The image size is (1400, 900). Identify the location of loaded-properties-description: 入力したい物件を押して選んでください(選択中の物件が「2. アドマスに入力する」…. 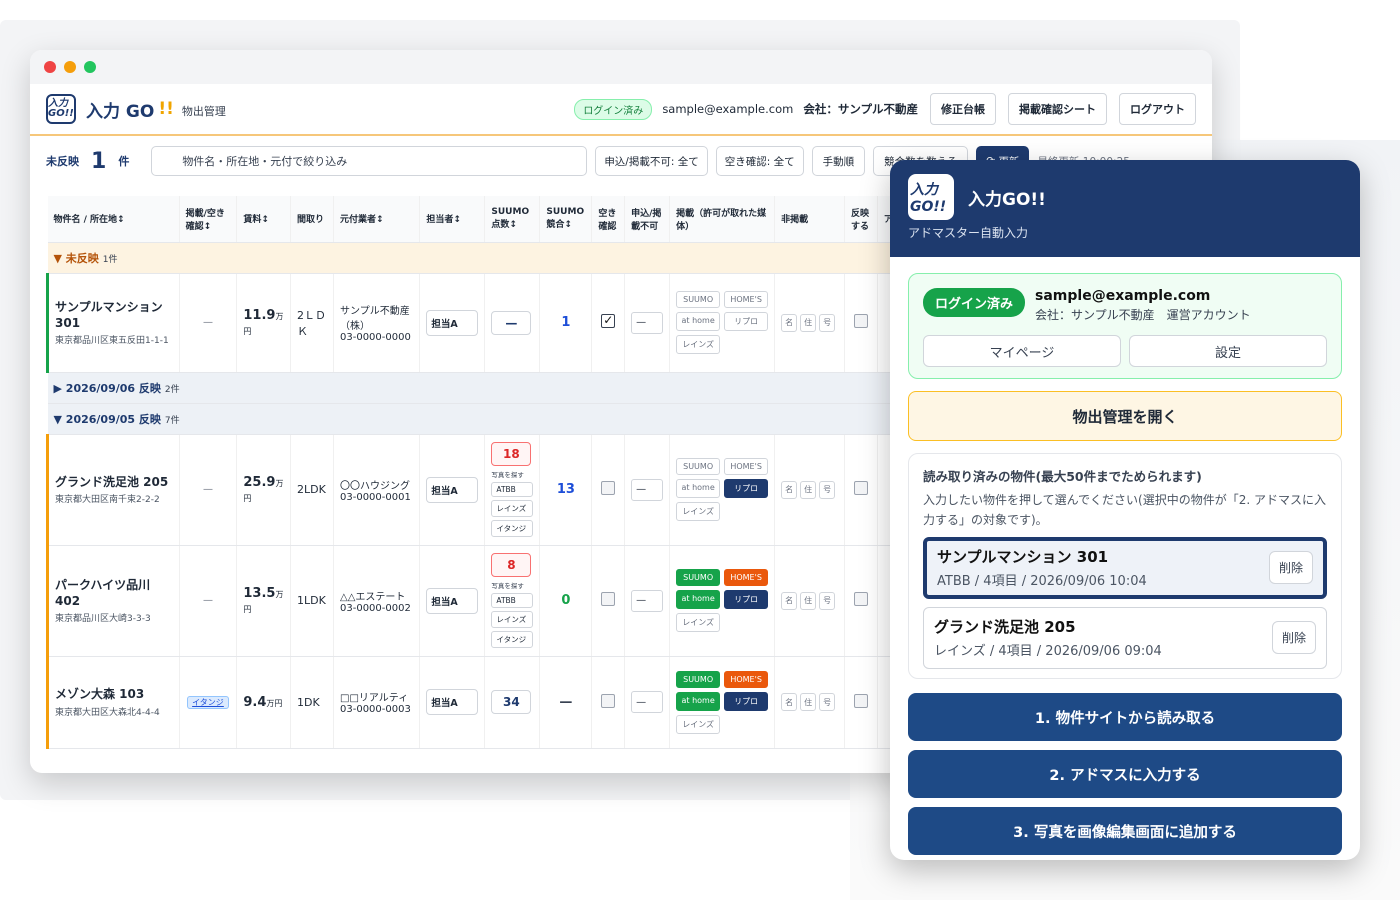
(1124, 510).